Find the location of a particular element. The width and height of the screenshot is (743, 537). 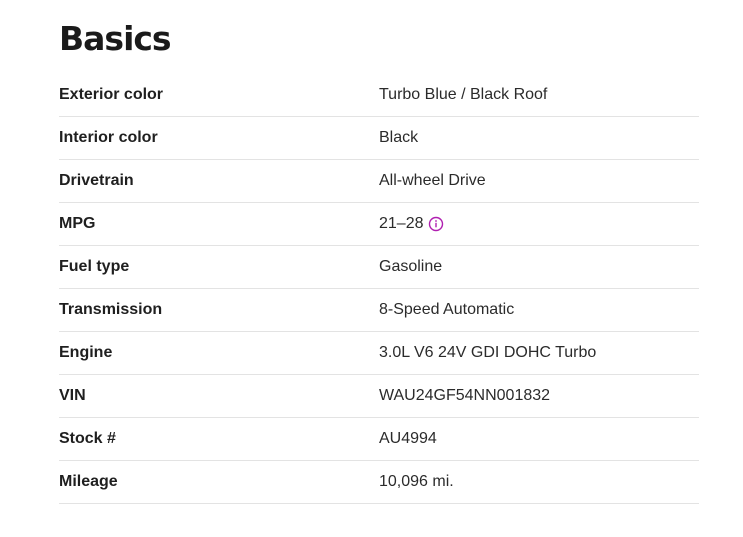

spec-row-interior-color: Interior color Black is located at coordinates (379, 138).